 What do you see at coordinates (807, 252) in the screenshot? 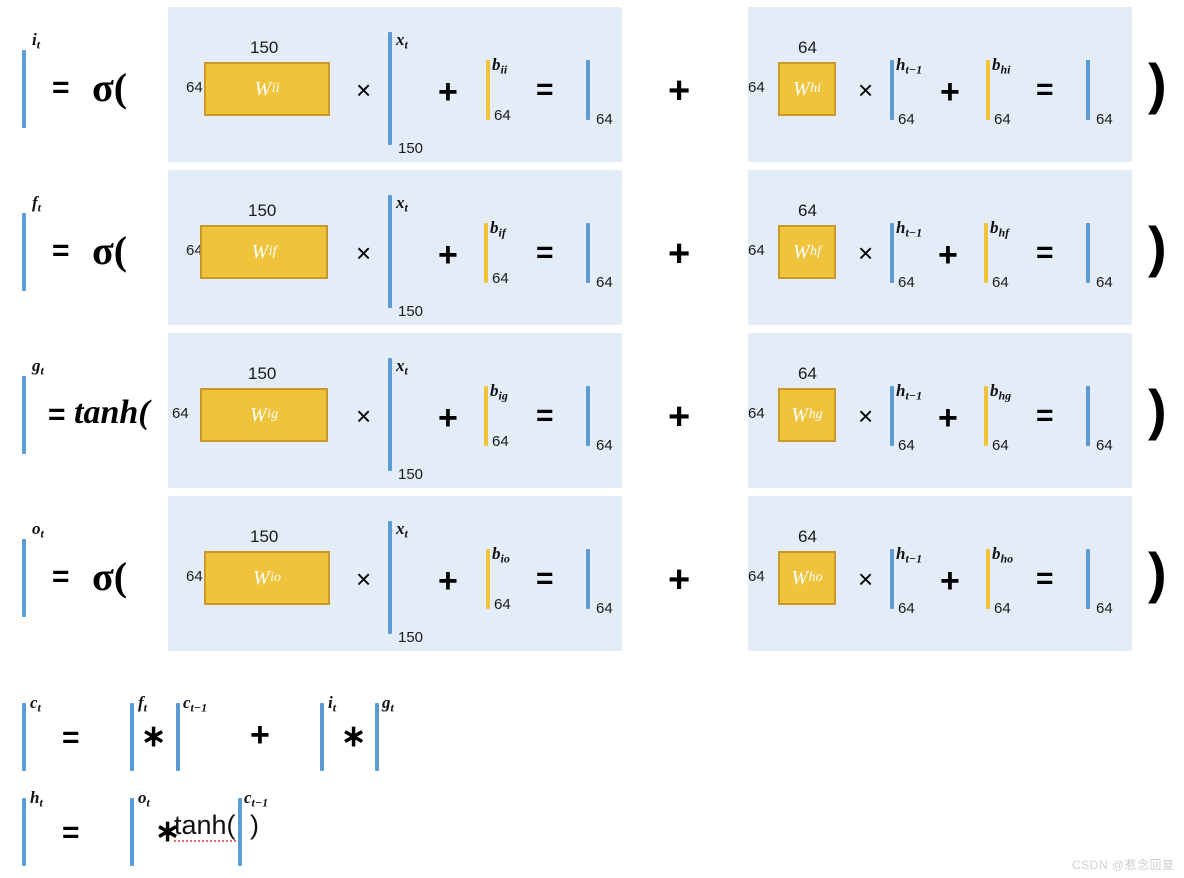
I see `weight-hidden-box-1: Whf` at bounding box center [807, 252].